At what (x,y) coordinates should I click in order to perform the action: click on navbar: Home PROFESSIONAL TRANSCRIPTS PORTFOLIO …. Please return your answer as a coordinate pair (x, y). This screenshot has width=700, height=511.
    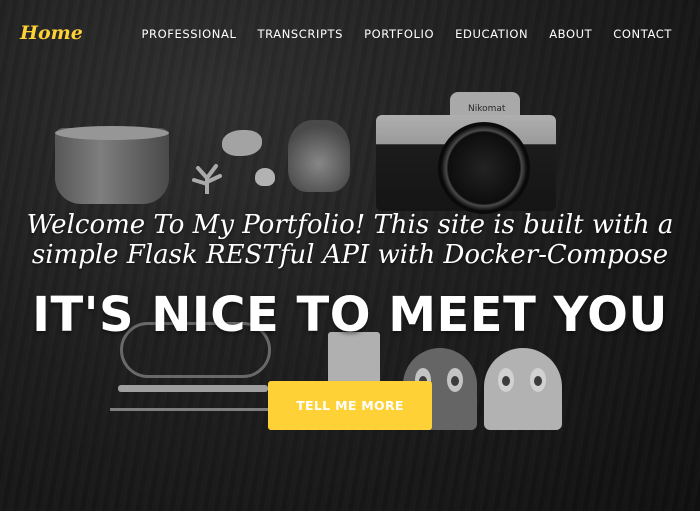
    Looking at the image, I should click on (350, 35).